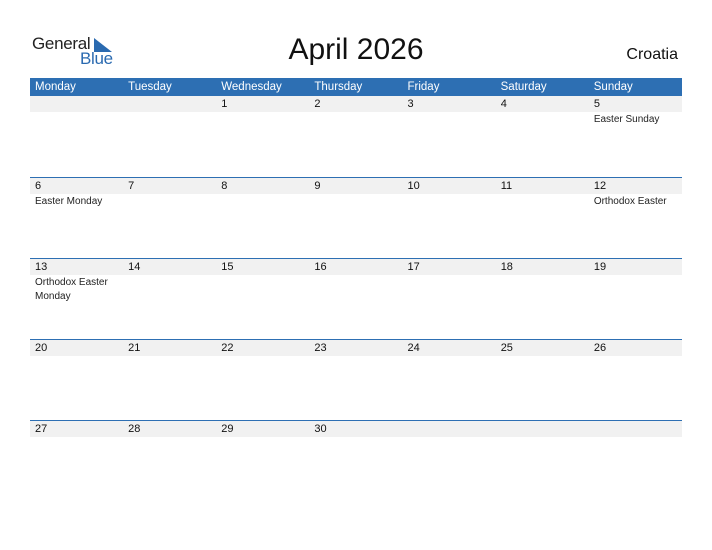 The image size is (712, 550). Describe the element at coordinates (596, 104) in the screenshot. I see `day-number: 5` at that location.